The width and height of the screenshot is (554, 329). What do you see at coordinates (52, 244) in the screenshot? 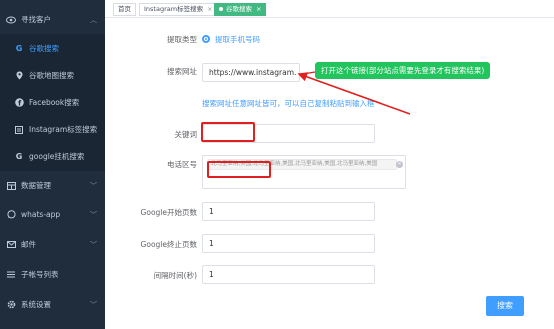
I see `sidebar-item-mail: 邮件 ﹀` at bounding box center [52, 244].